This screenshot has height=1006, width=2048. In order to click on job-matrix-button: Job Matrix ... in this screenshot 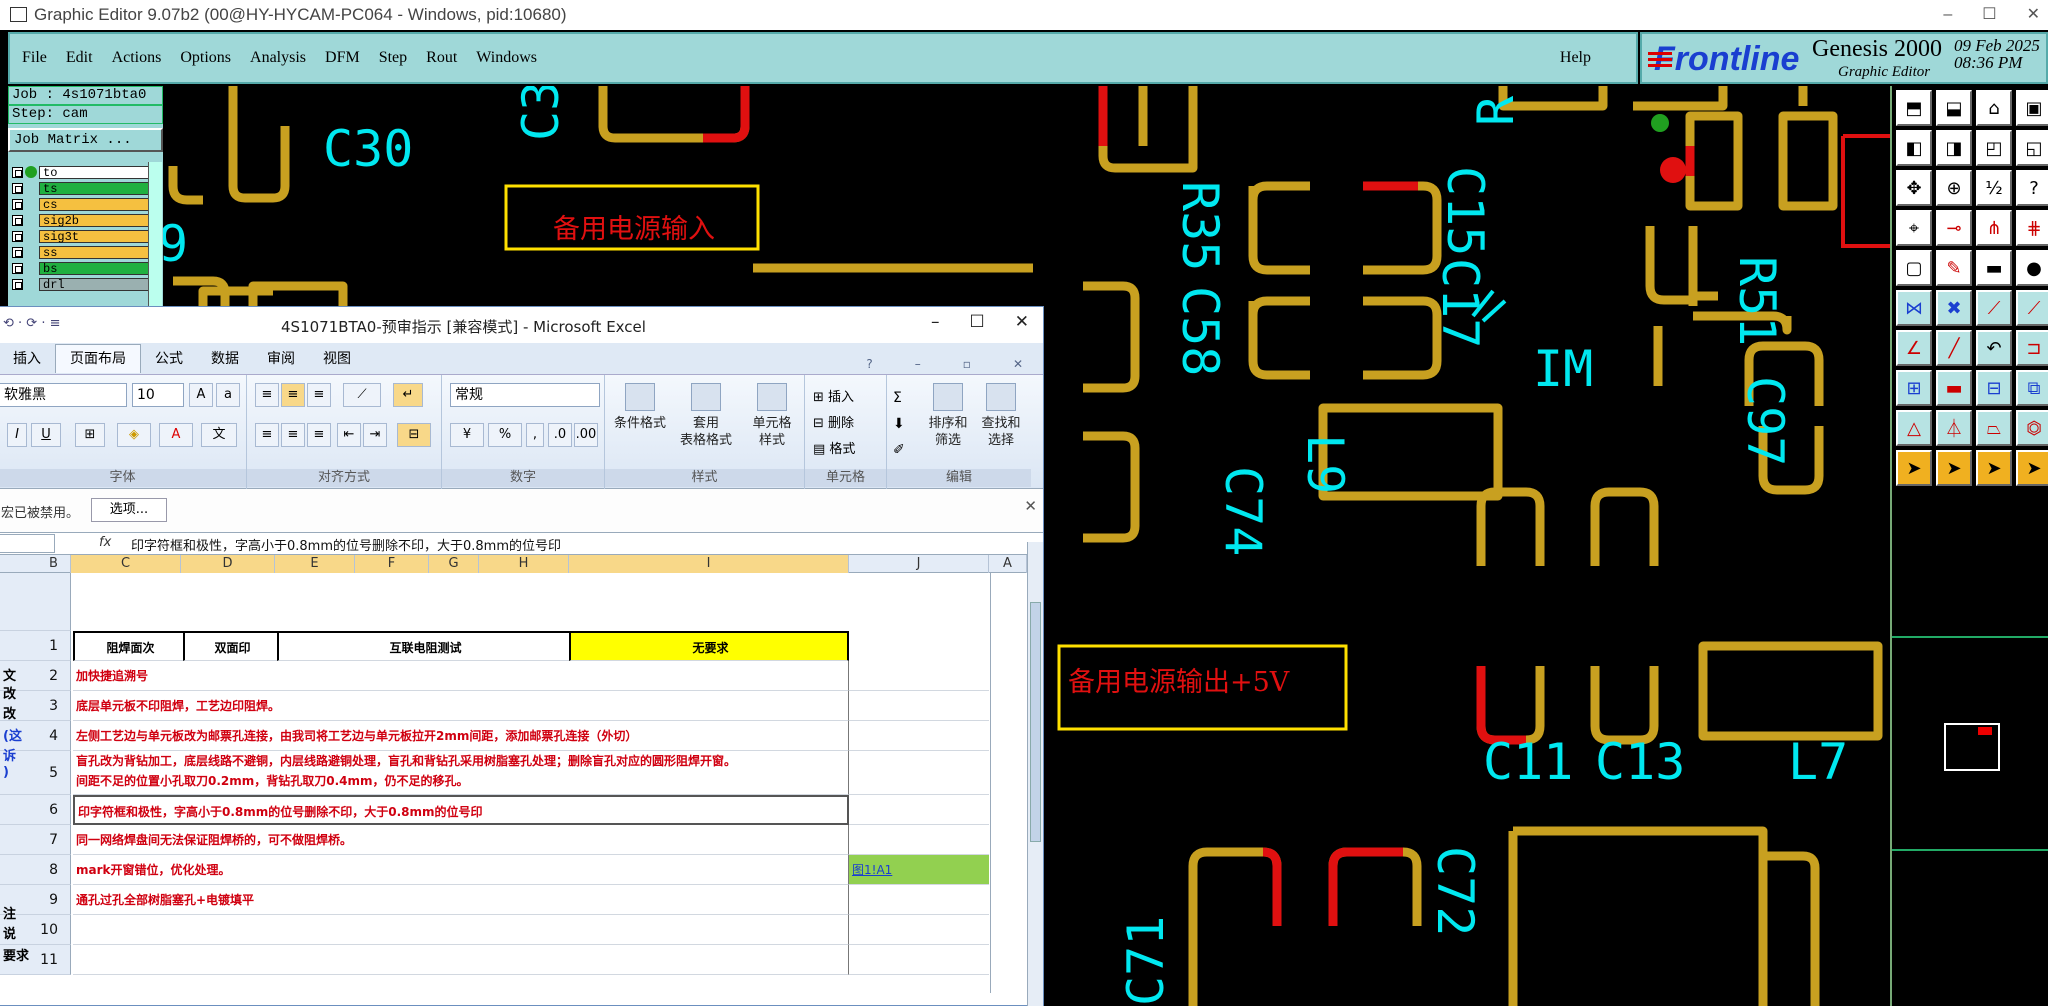, I will do `click(85, 140)`.